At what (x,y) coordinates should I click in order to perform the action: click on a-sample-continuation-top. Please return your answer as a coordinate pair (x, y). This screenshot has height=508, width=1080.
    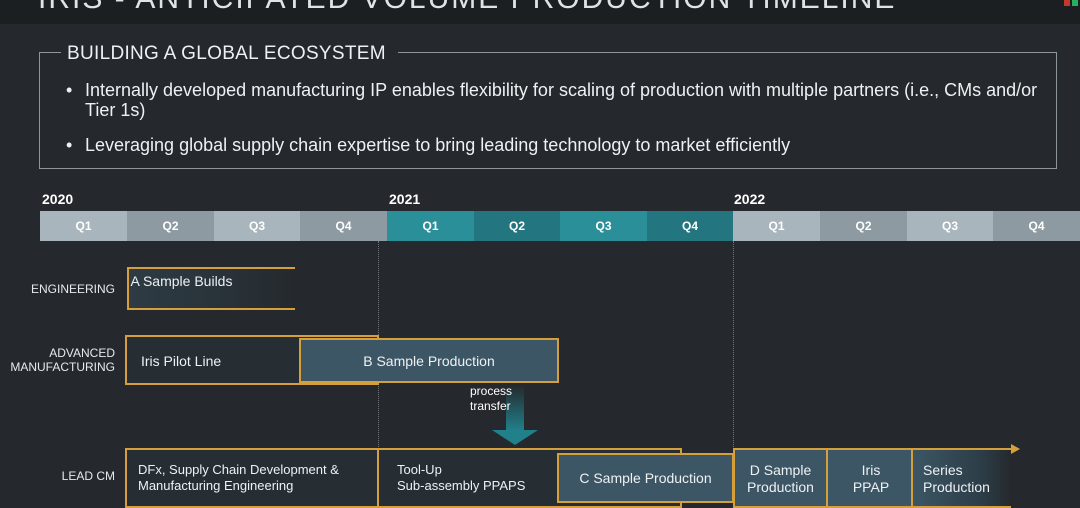
    Looking at the image, I should click on (271, 268).